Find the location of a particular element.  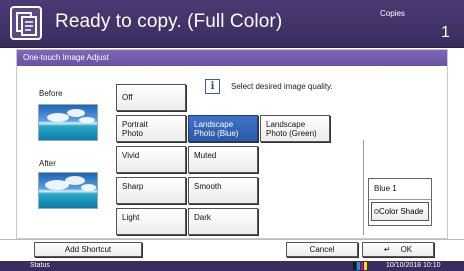

info-text: Select desired image quality. is located at coordinates (282, 86).